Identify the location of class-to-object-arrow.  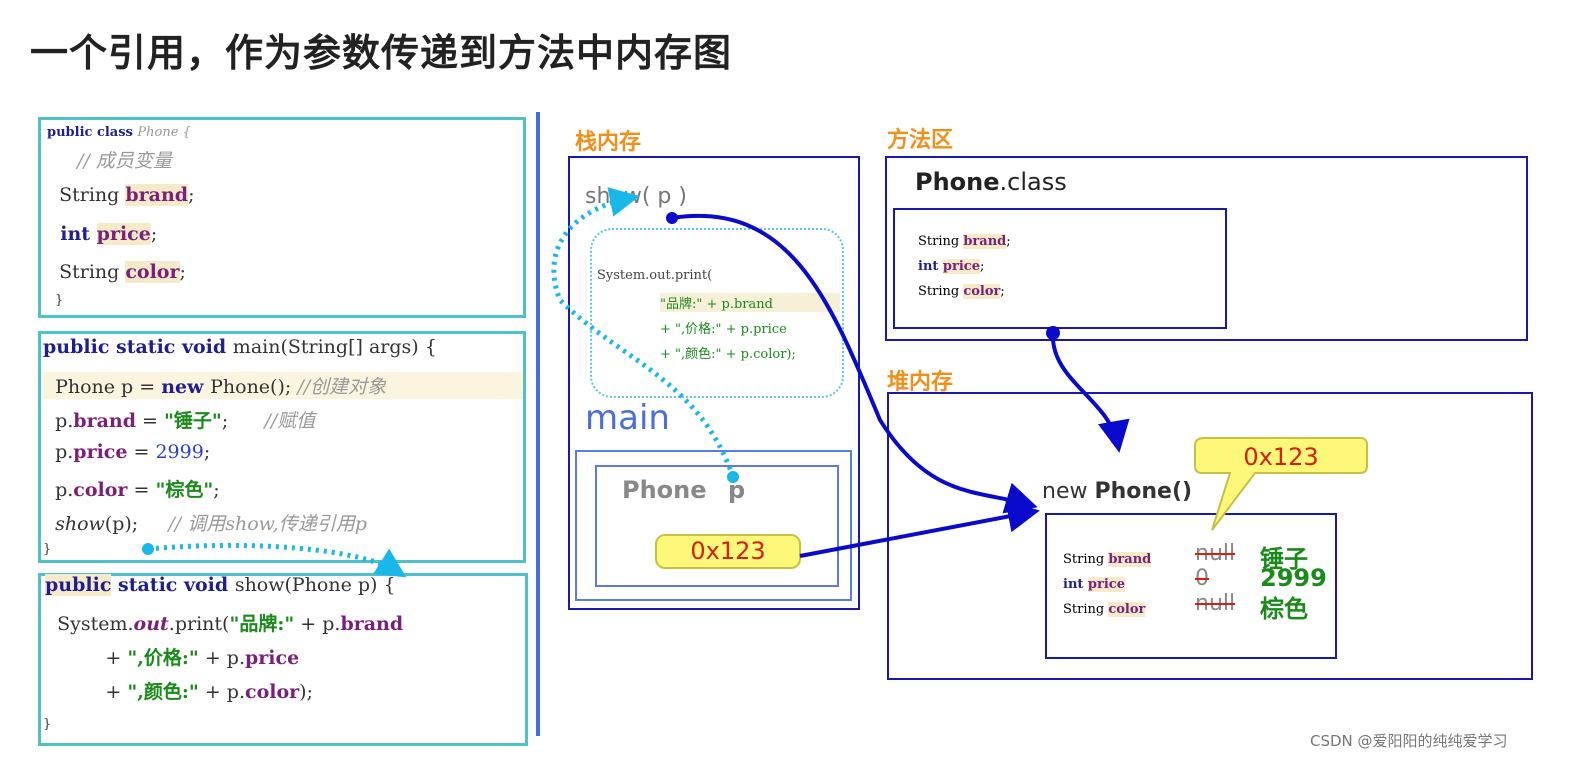
(1090, 392).